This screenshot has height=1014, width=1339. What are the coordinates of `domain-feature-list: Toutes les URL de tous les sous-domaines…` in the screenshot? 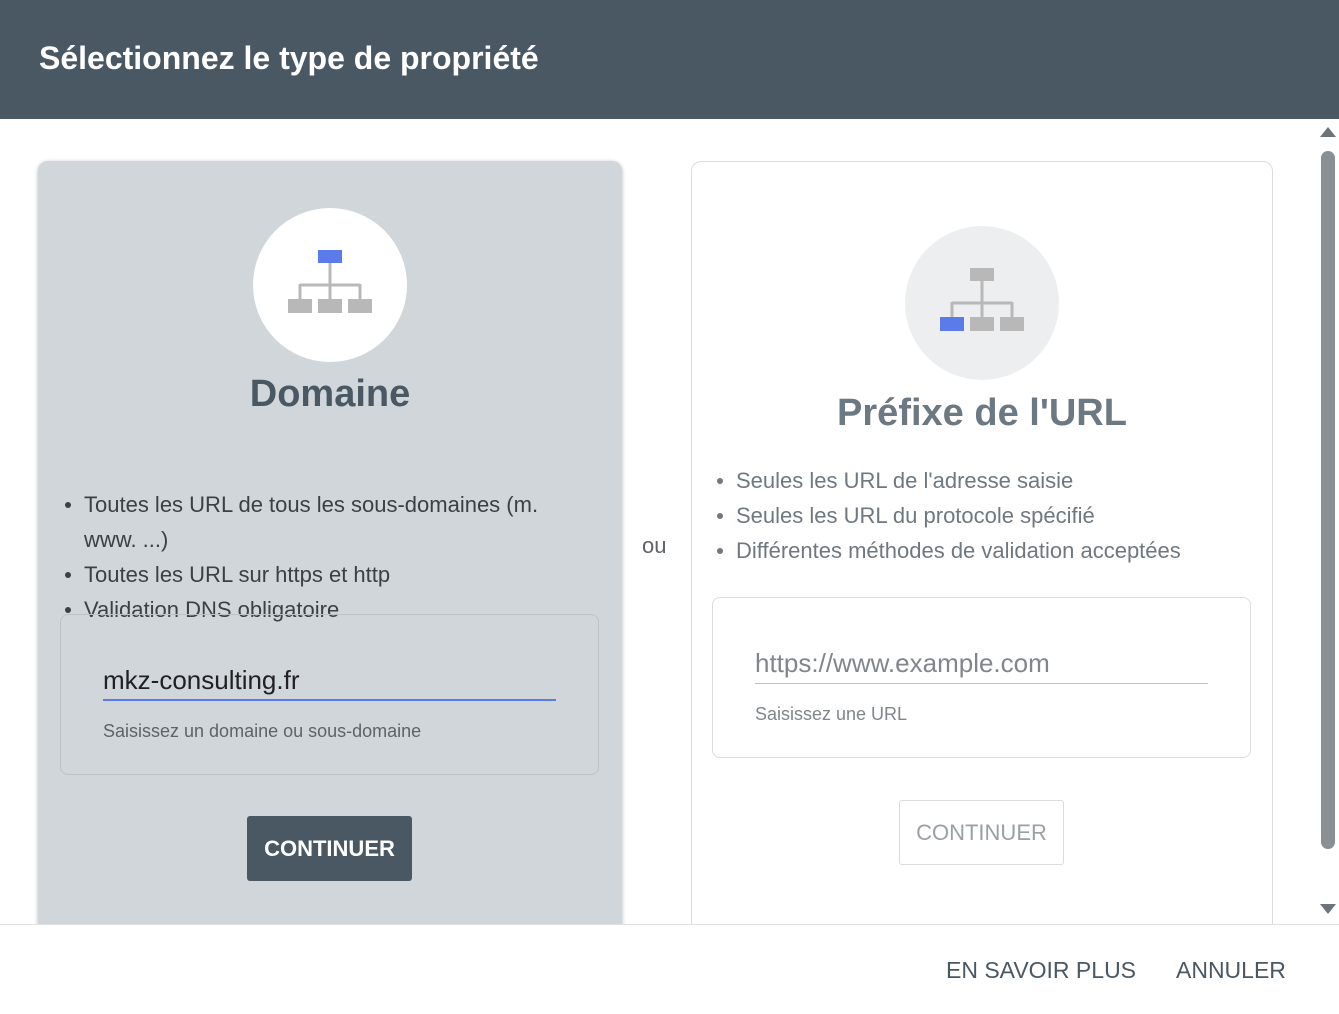 It's located at (322, 557).